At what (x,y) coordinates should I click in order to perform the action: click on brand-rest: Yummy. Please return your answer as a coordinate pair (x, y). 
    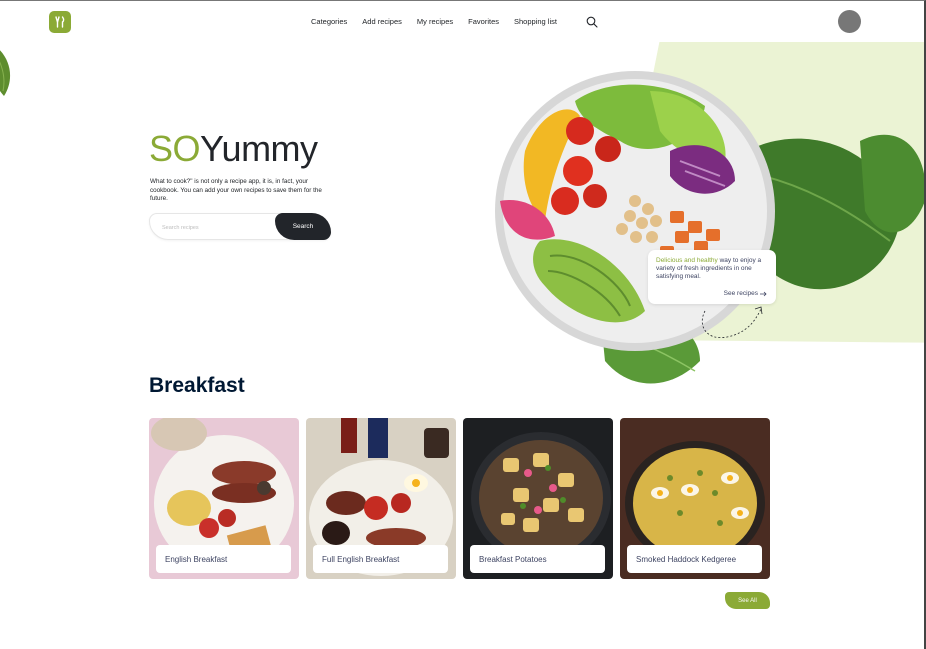
    Looking at the image, I should click on (259, 148).